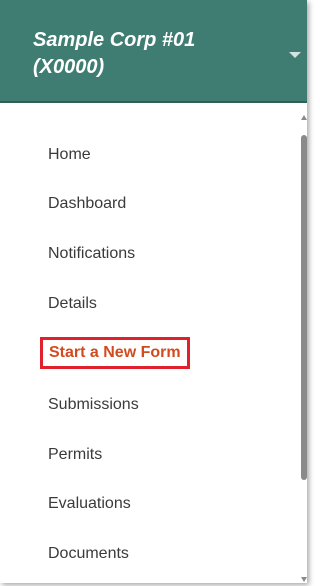 The width and height of the screenshot is (320, 586). What do you see at coordinates (304, 579) in the screenshot?
I see `scroll-down-arrow-icon` at bounding box center [304, 579].